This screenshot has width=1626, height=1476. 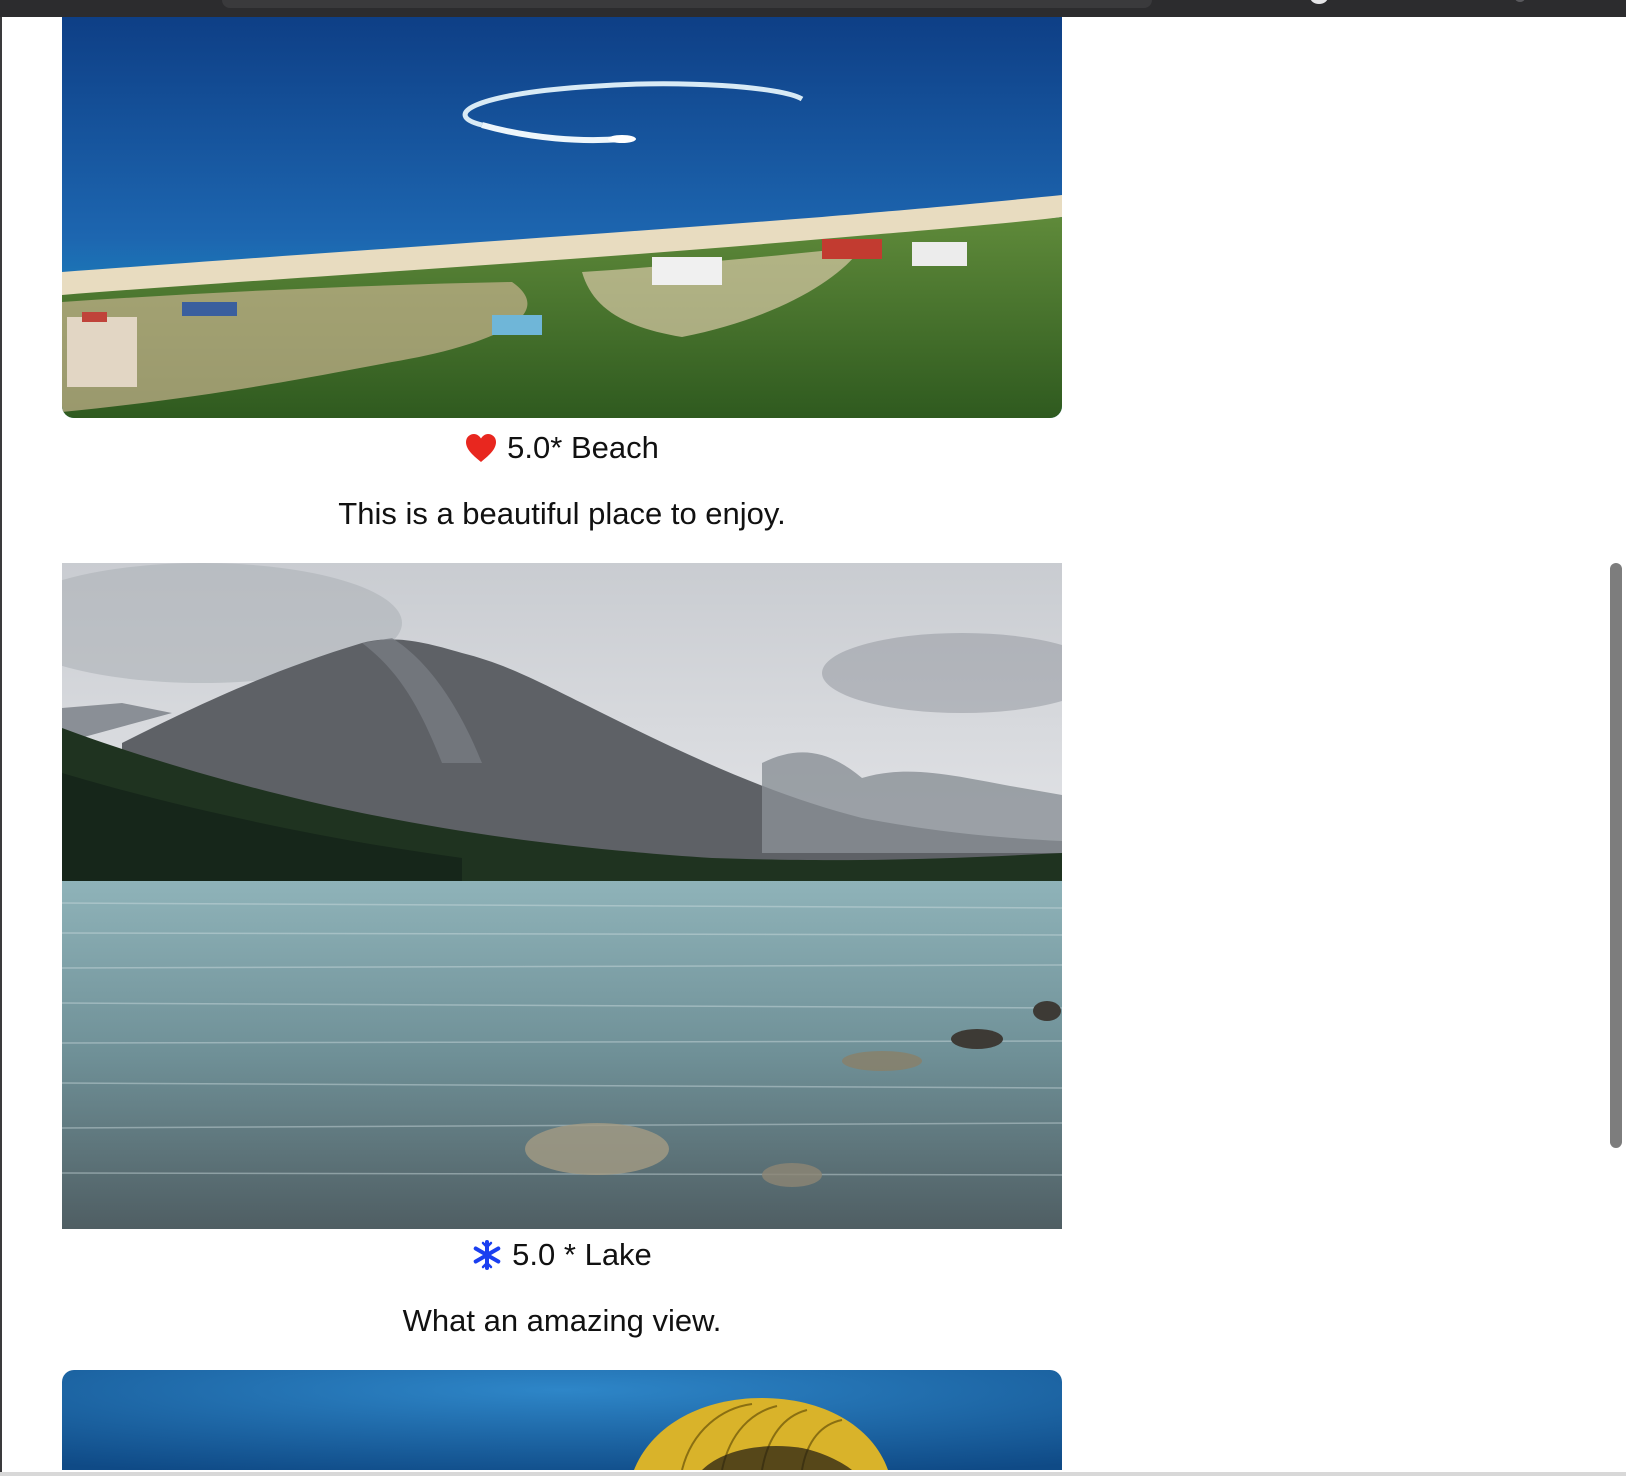 I want to click on snowflake-icon, so click(x=487, y=1255).